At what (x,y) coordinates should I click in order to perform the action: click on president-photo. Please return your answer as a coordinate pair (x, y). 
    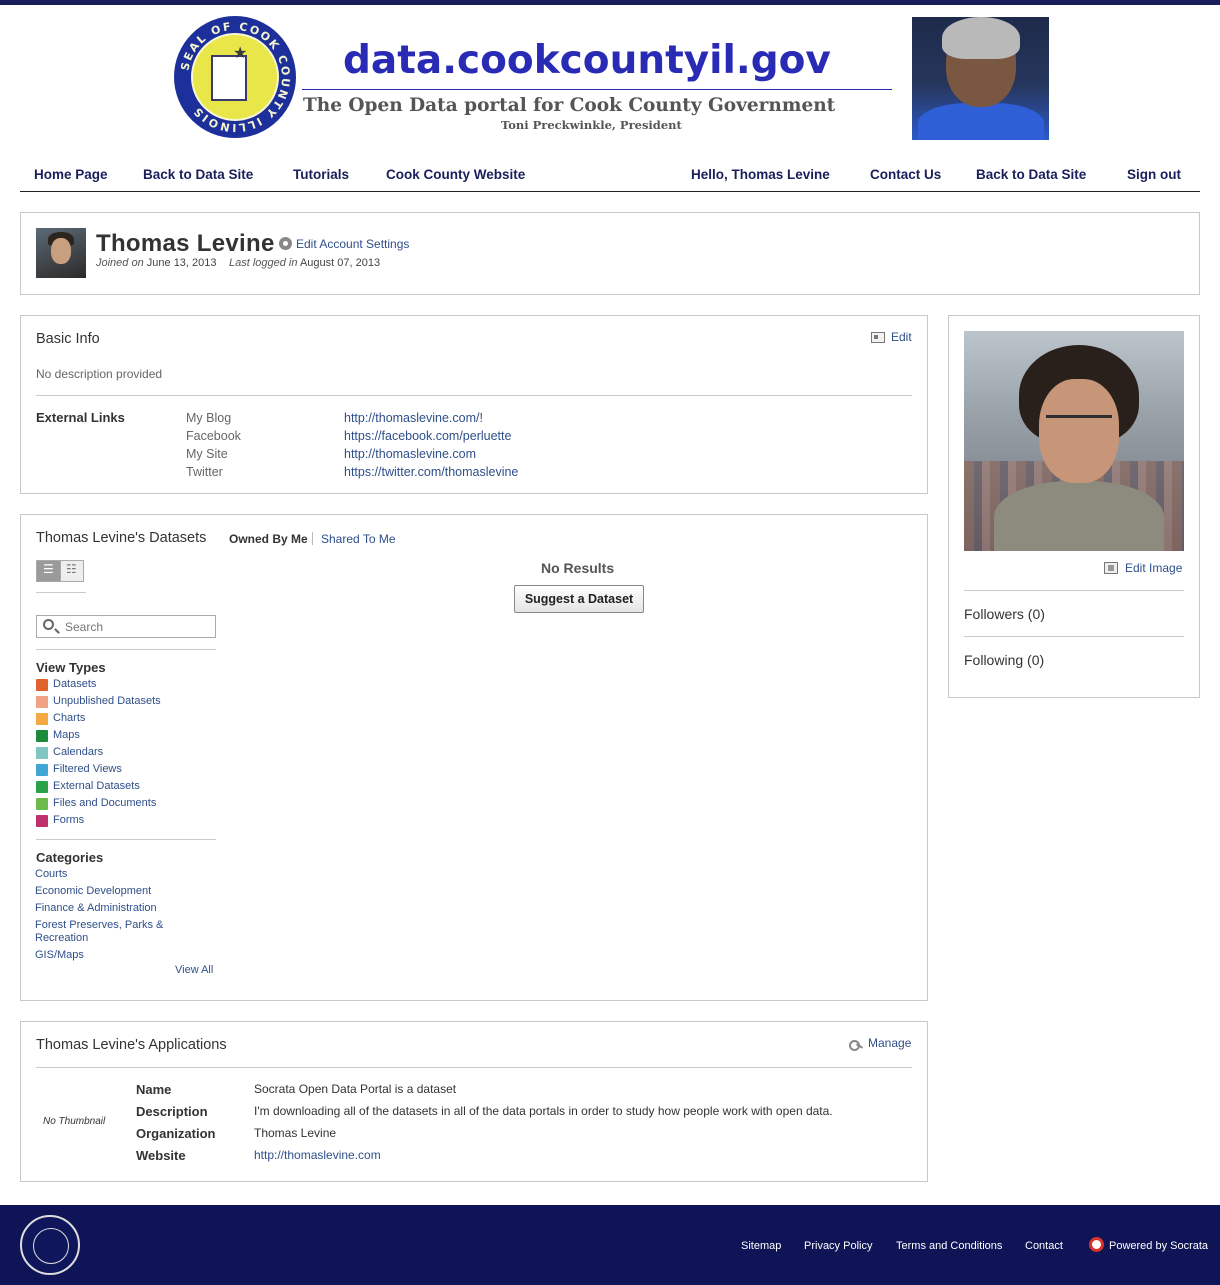
    Looking at the image, I should click on (980, 78).